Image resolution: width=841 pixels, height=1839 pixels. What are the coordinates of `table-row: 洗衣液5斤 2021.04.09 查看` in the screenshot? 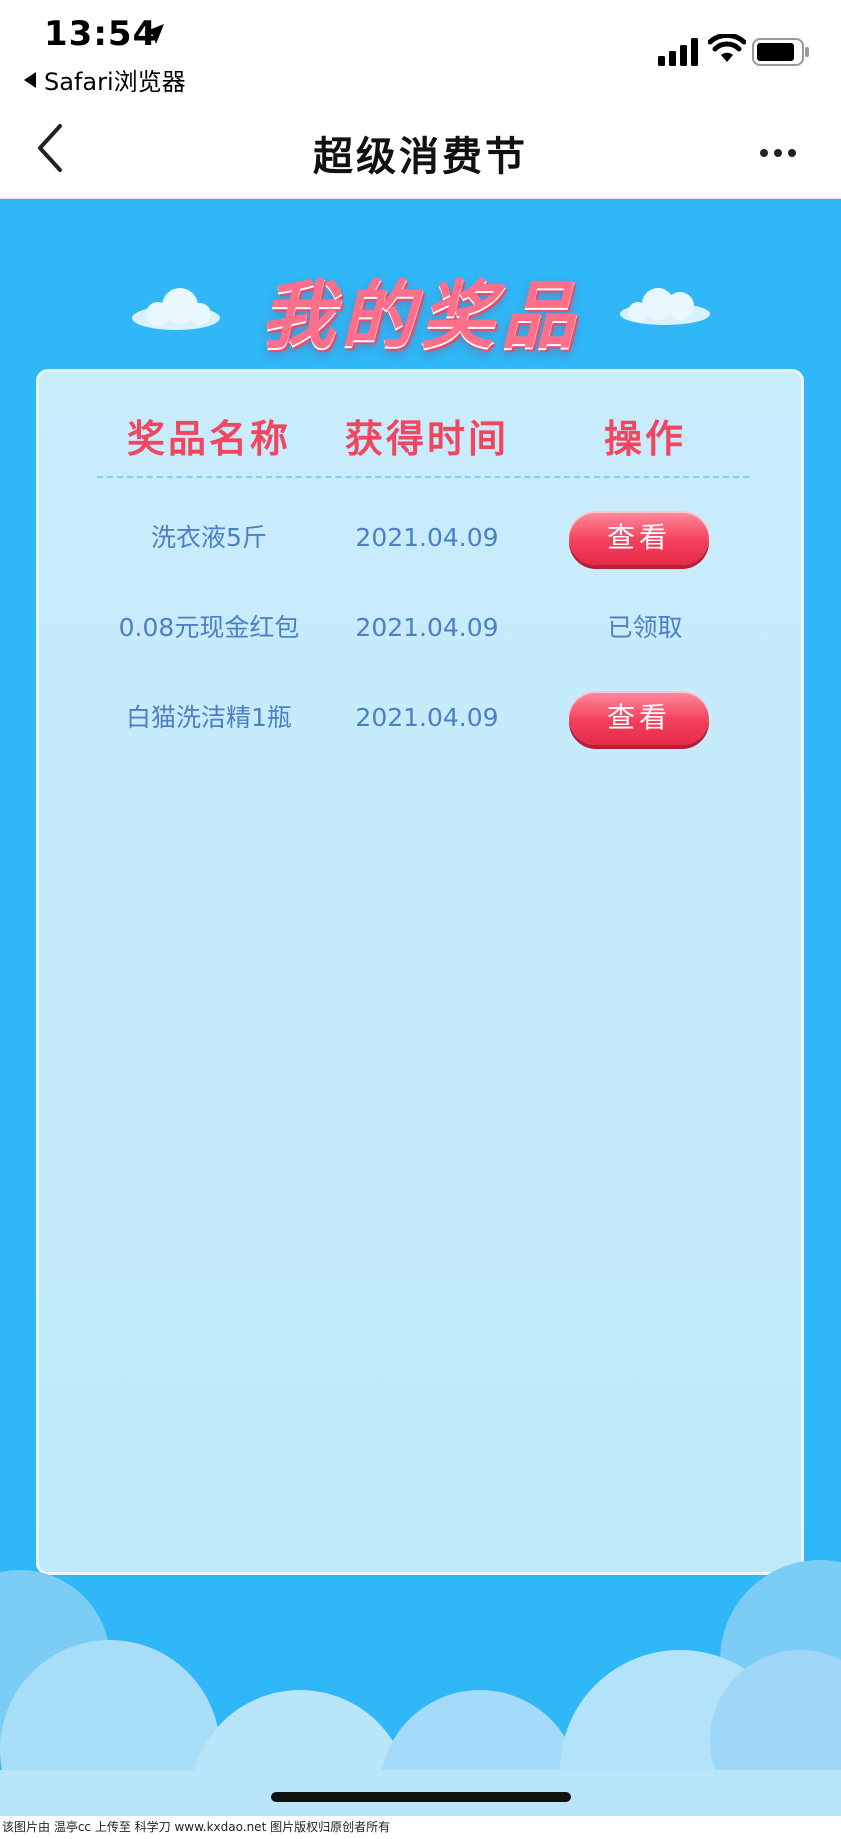 It's located at (420, 538).